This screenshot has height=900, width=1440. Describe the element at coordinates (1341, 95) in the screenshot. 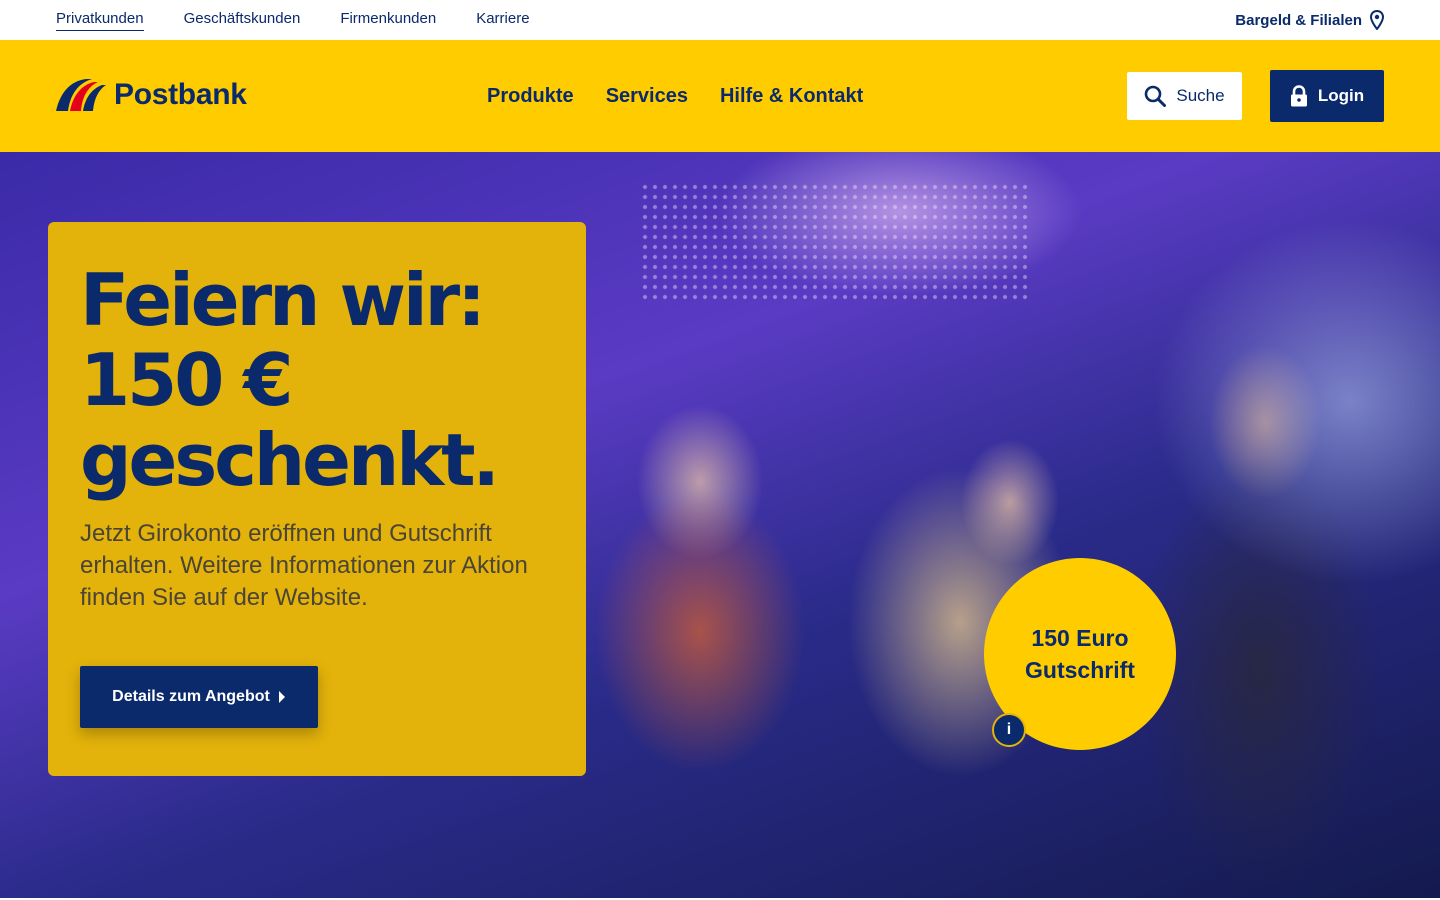

I see `login-label: Login` at that location.